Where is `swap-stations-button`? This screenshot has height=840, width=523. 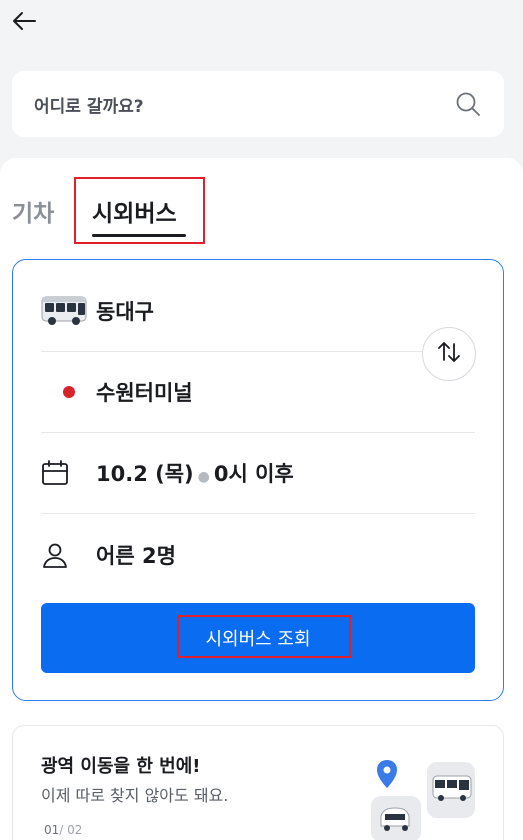 swap-stations-button is located at coordinates (449, 354).